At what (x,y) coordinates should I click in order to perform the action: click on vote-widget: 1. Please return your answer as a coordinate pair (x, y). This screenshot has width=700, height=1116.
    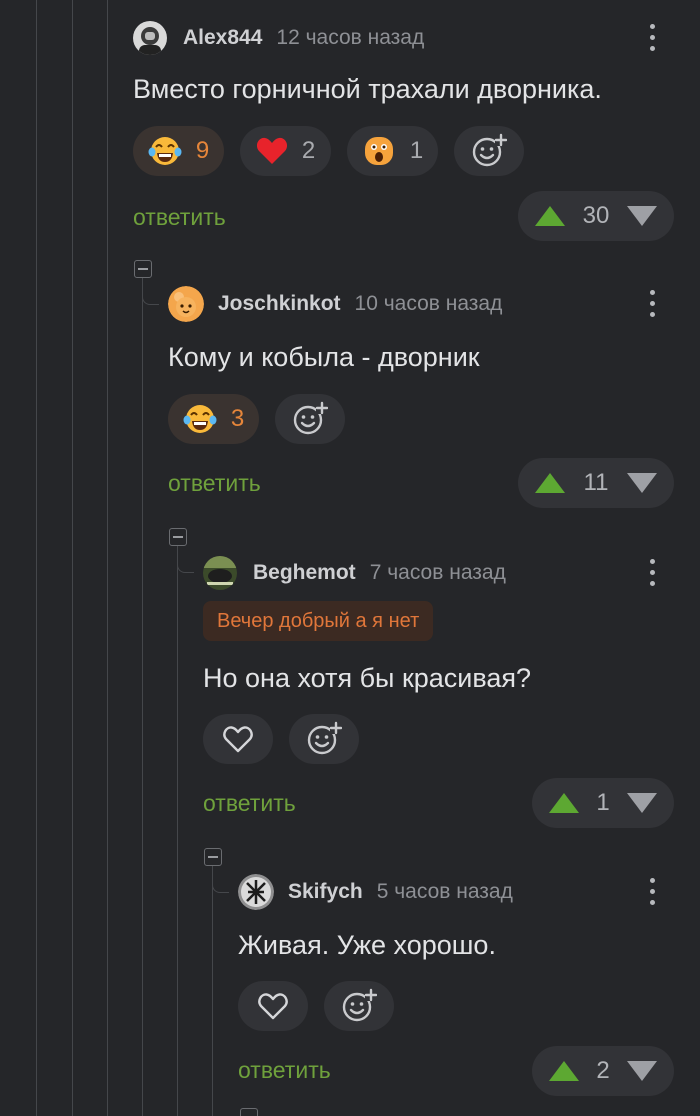
    Looking at the image, I should click on (603, 803).